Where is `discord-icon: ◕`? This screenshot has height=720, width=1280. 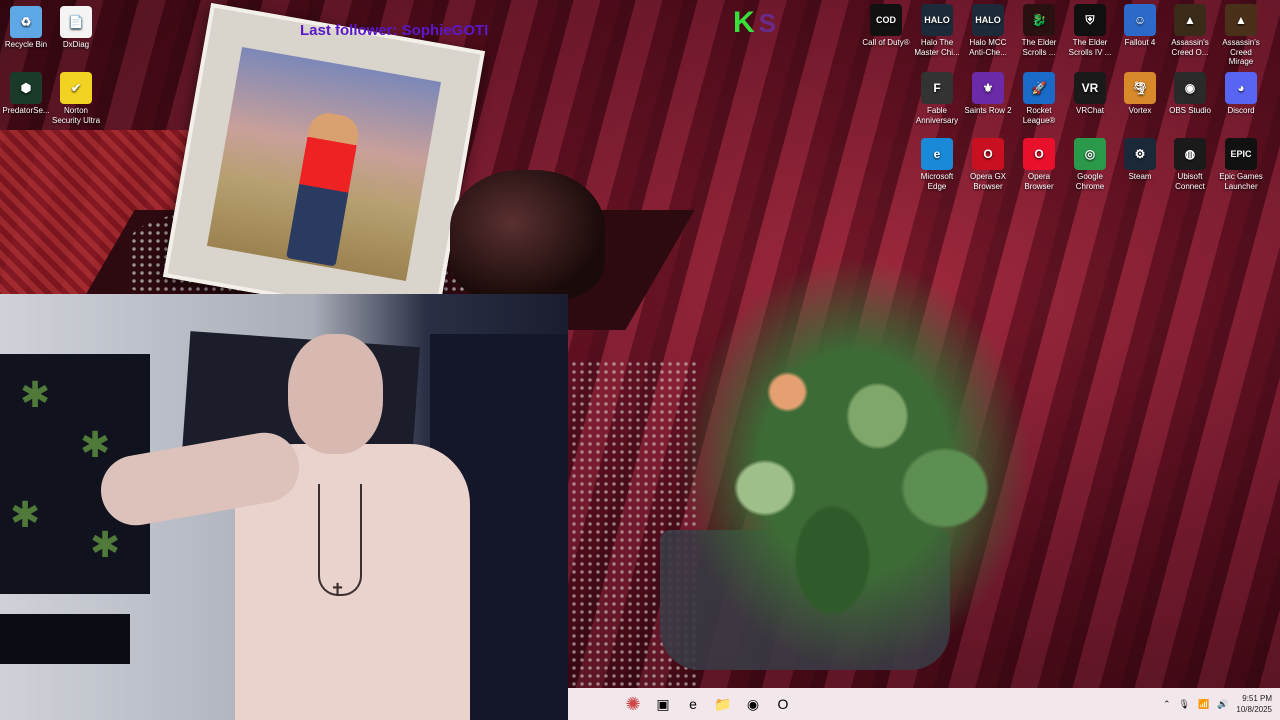 discord-icon: ◕ is located at coordinates (1241, 88).